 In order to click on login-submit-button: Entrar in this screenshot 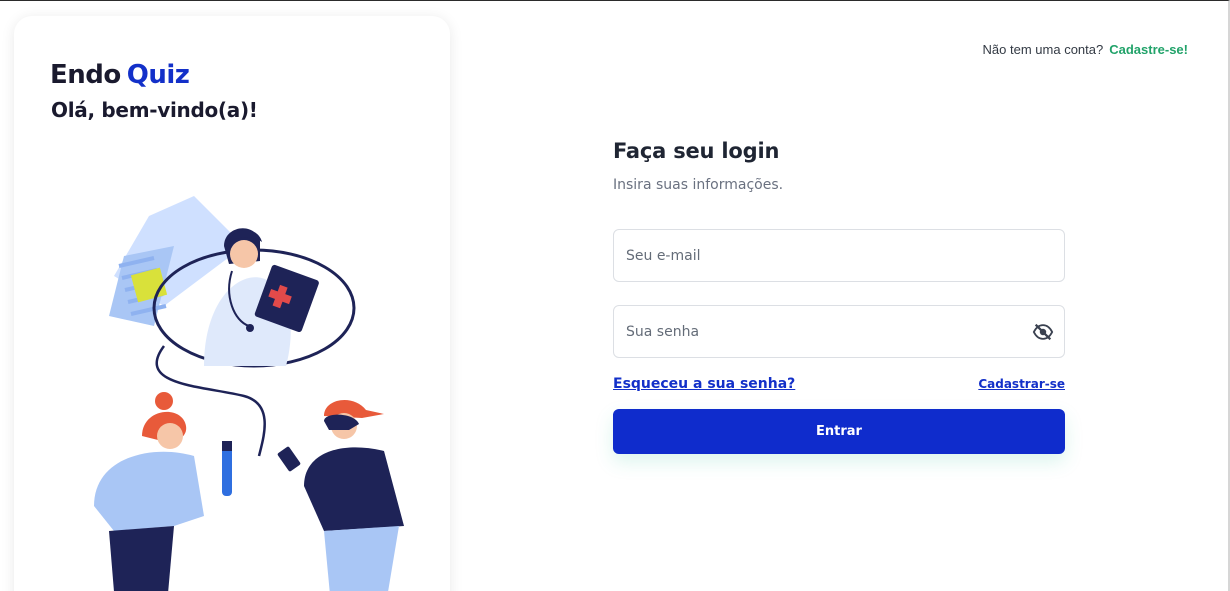, I will do `click(839, 431)`.